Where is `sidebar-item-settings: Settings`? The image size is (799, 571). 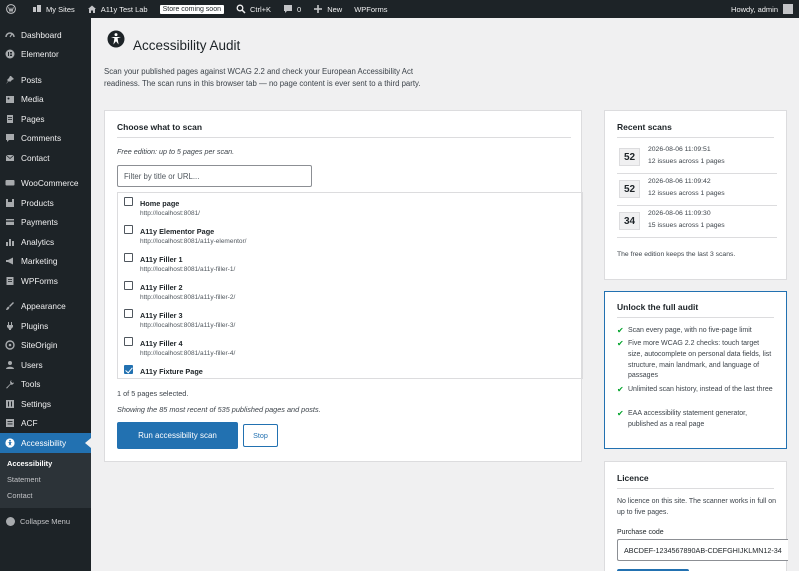
sidebar-item-settings: Settings is located at coordinates (45, 404).